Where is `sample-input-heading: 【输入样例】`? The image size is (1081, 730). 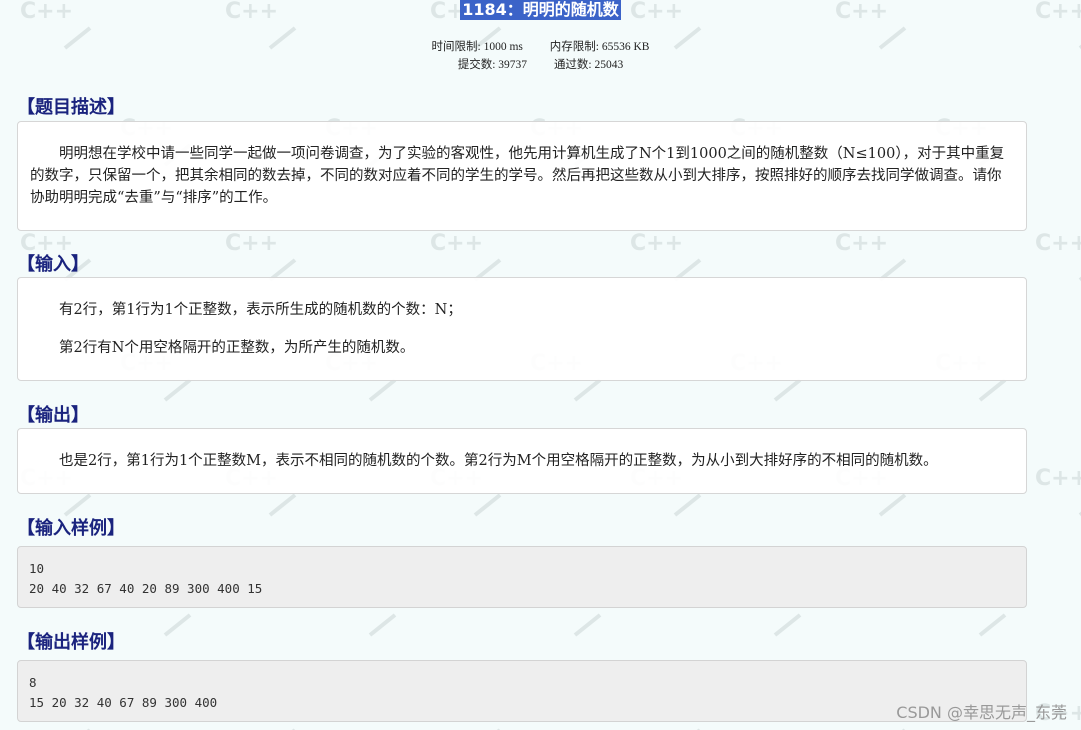
sample-input-heading: 【输入样例】 is located at coordinates (71, 528).